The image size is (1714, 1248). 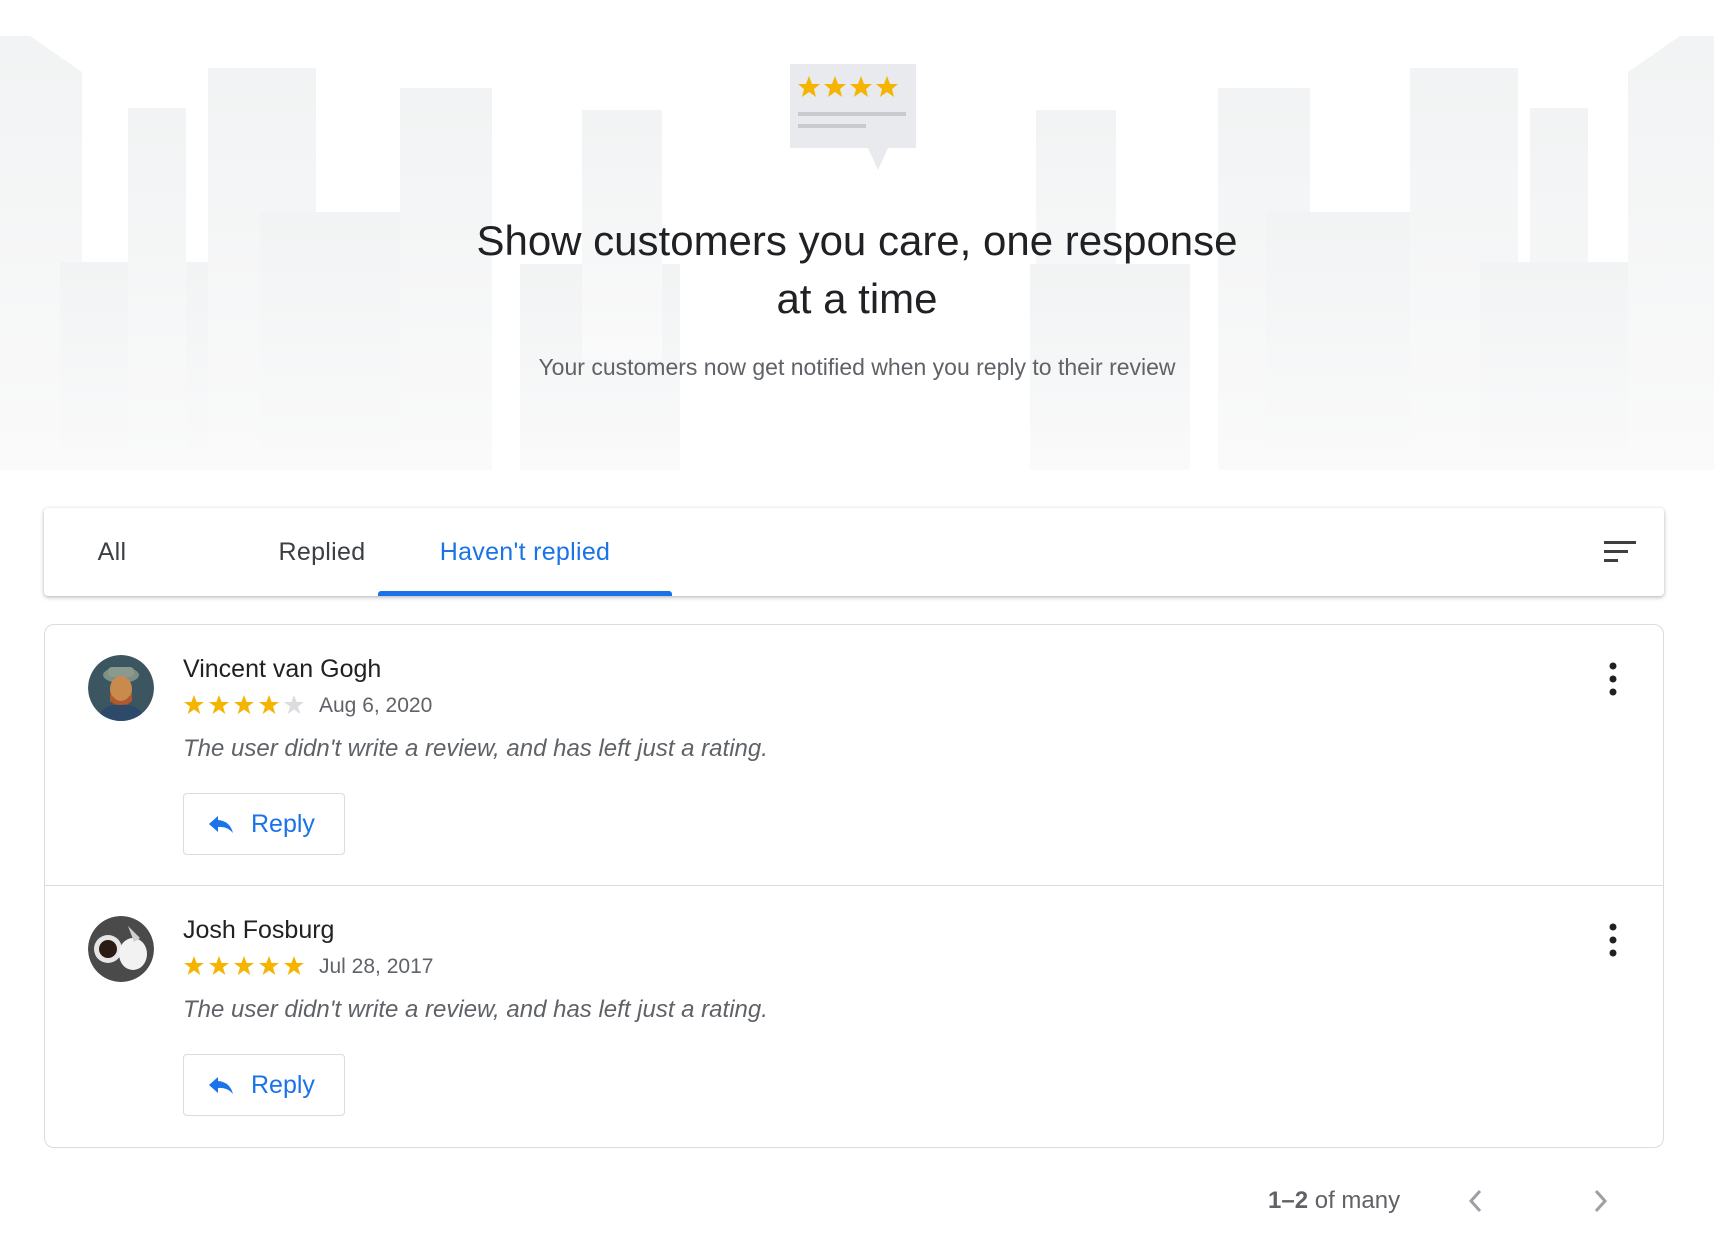 What do you see at coordinates (1288, 1200) in the screenshot?
I see `pagination-range: 1–2` at bounding box center [1288, 1200].